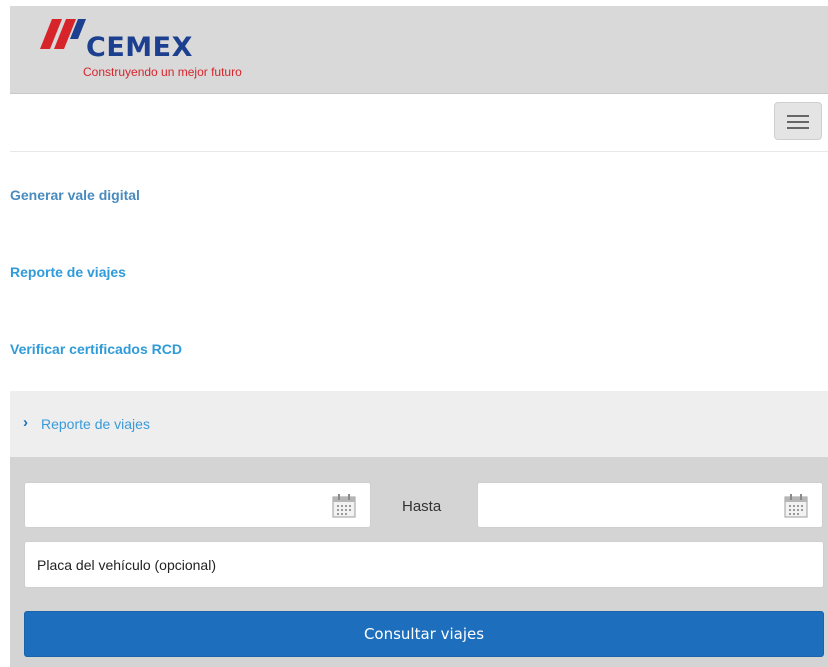 Image resolution: width=828 pixels, height=667 pixels. Describe the element at coordinates (139, 47) in the screenshot. I see `logo-wordmark: CEMEX` at that location.